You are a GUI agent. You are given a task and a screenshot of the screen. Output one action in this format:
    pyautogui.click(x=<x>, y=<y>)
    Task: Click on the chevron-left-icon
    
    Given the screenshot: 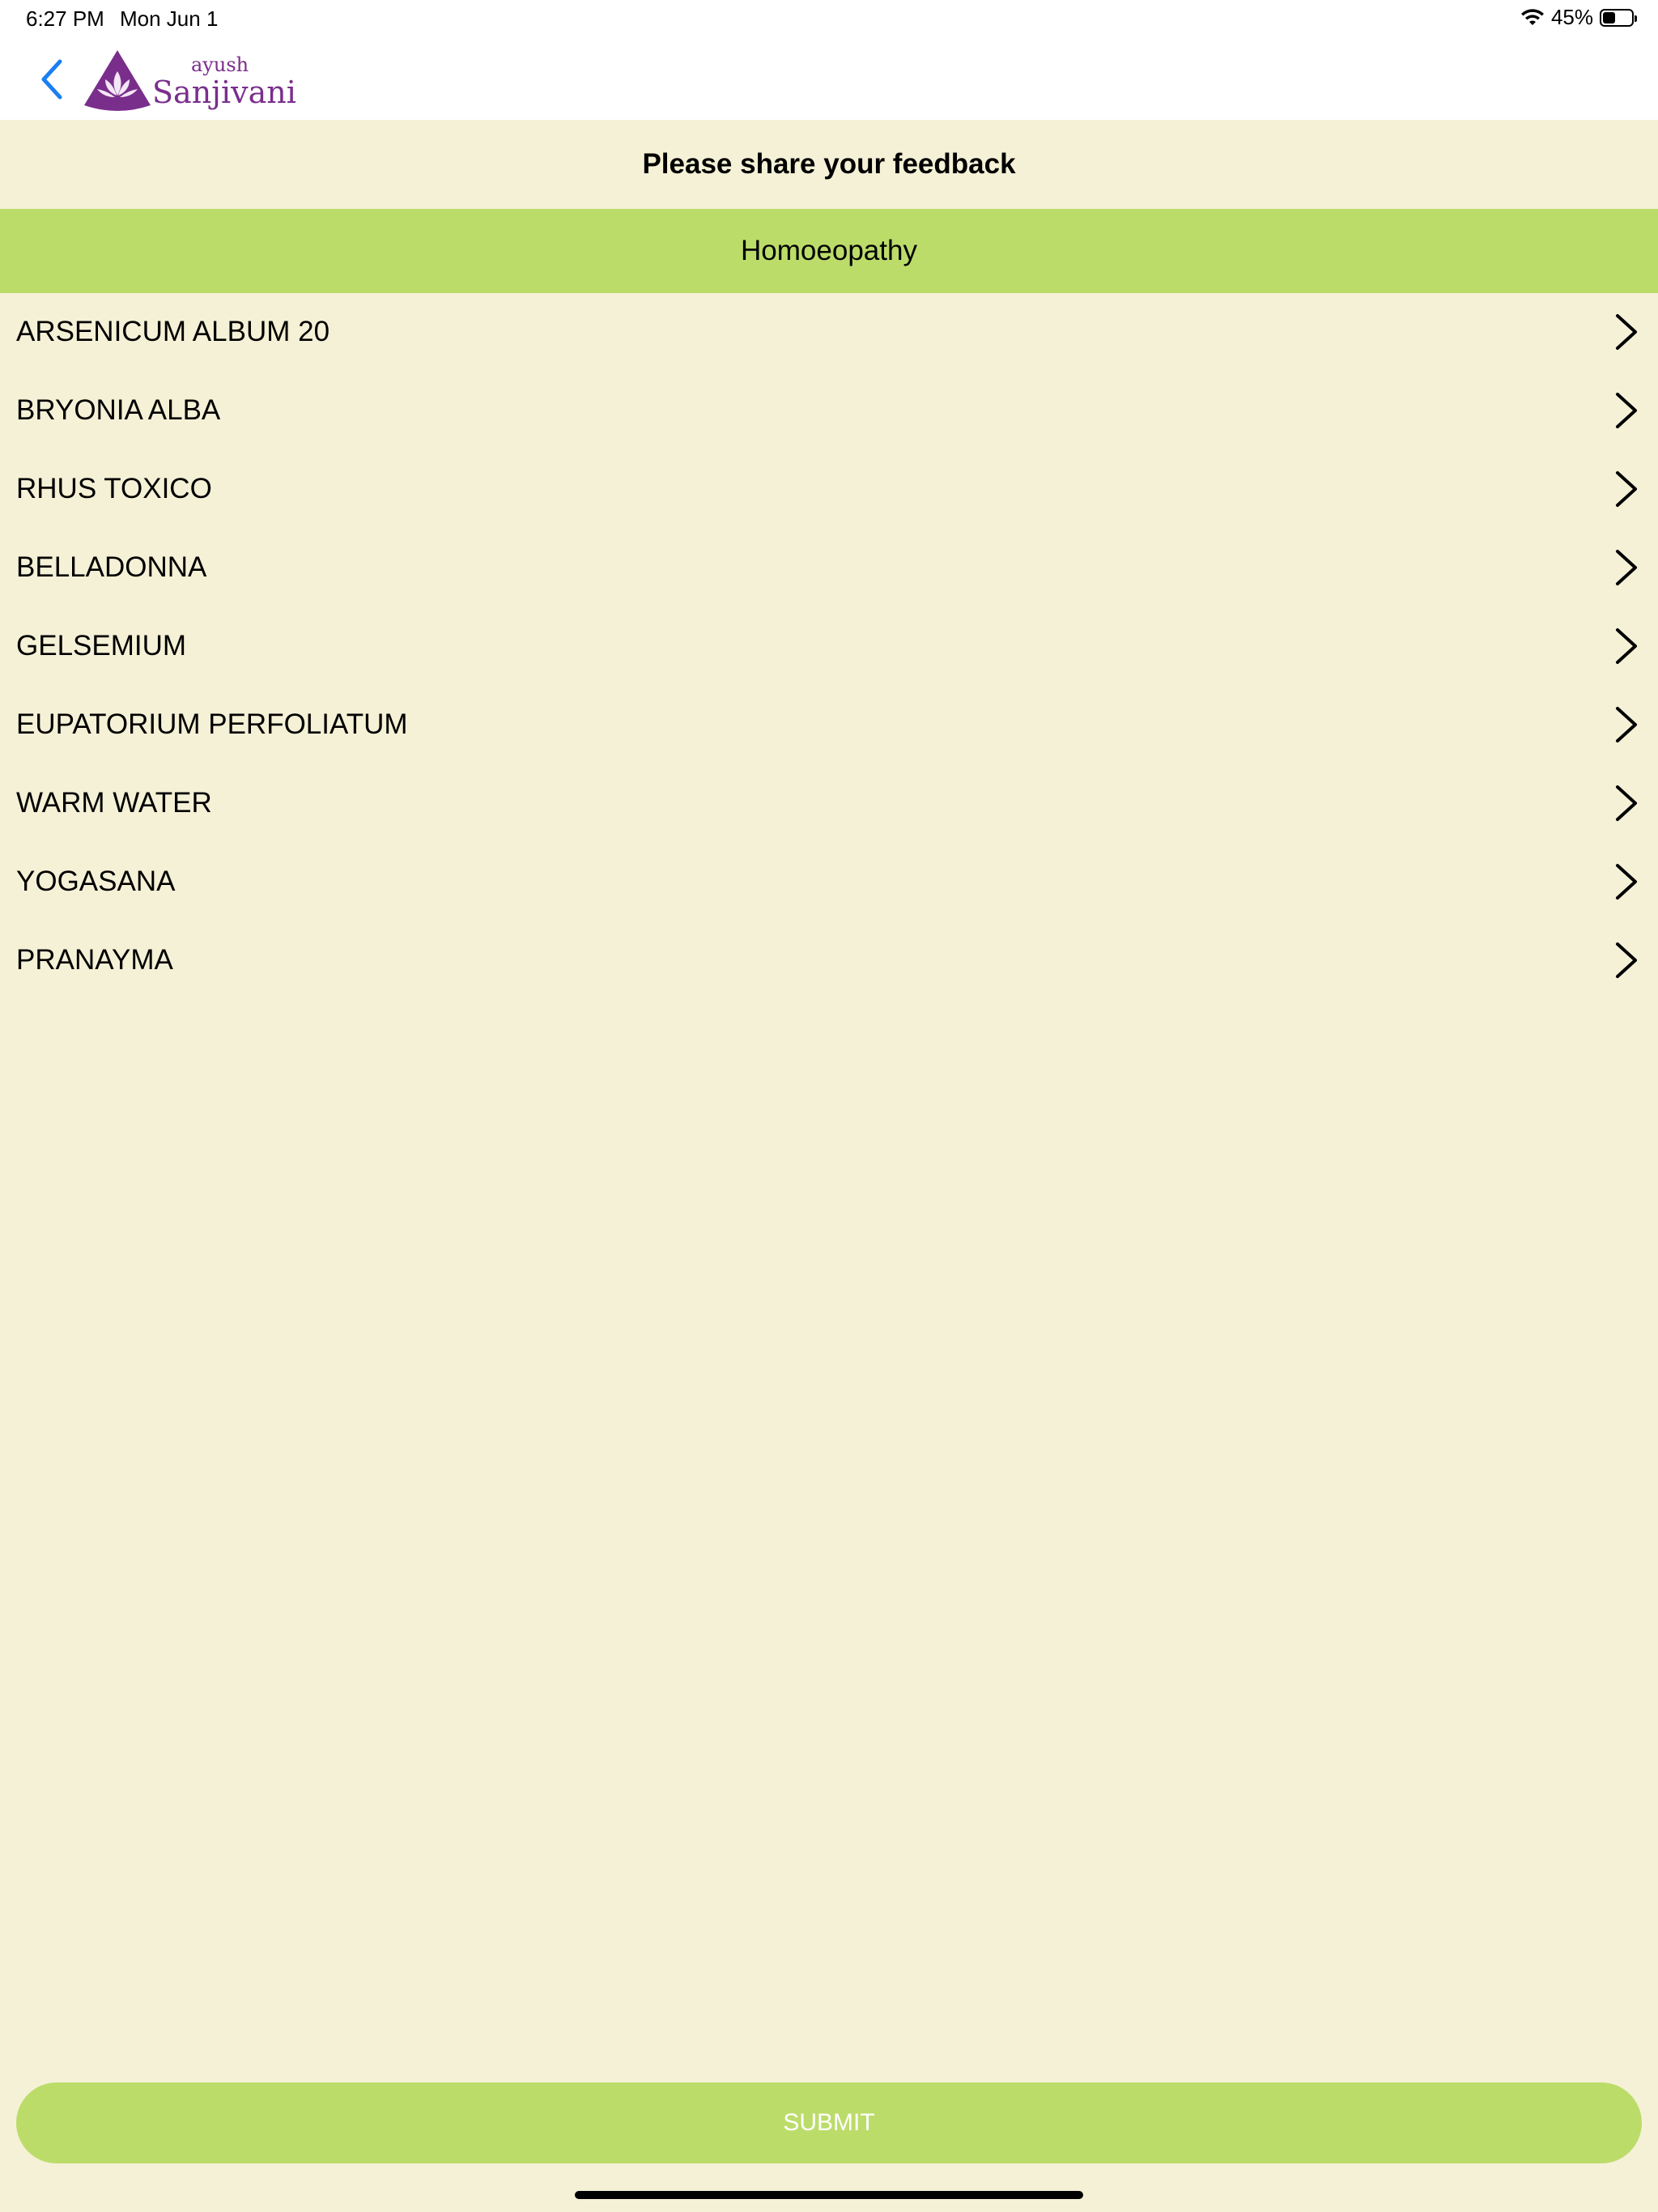 What is the action you would take?
    pyautogui.click(x=51, y=79)
    